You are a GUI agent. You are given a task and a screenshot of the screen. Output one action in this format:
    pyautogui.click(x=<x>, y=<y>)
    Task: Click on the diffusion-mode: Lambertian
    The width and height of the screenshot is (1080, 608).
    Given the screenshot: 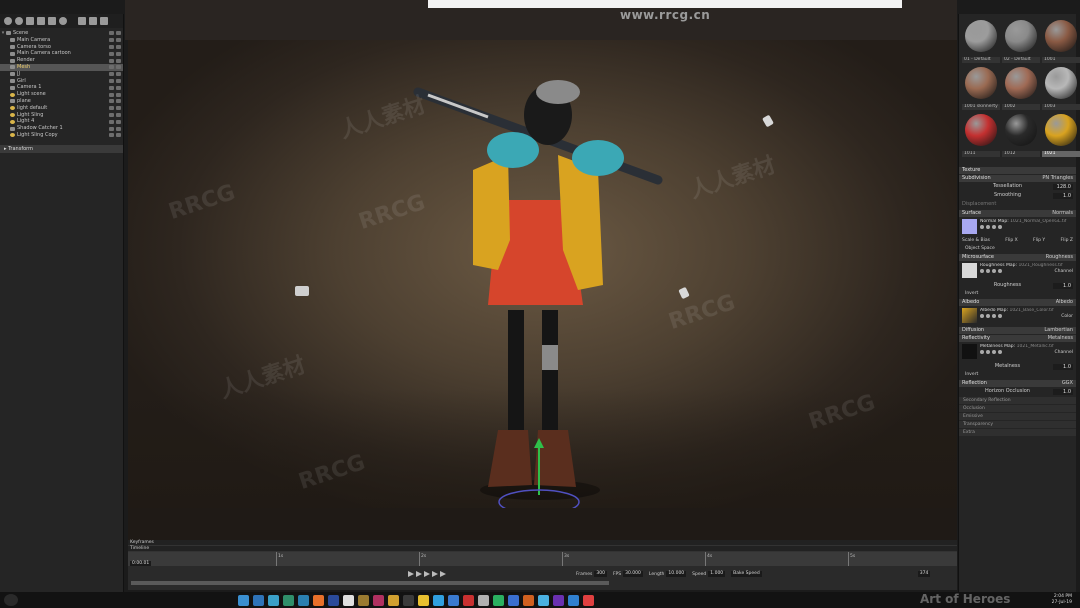 What is the action you would take?
    pyautogui.click(x=1058, y=330)
    